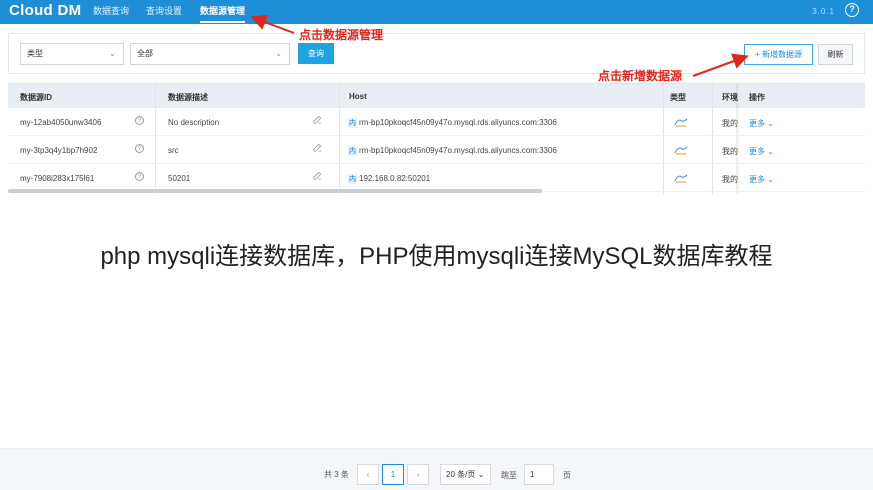  Describe the element at coordinates (678, 97) in the screenshot. I see `column-header-type: 类型` at that location.